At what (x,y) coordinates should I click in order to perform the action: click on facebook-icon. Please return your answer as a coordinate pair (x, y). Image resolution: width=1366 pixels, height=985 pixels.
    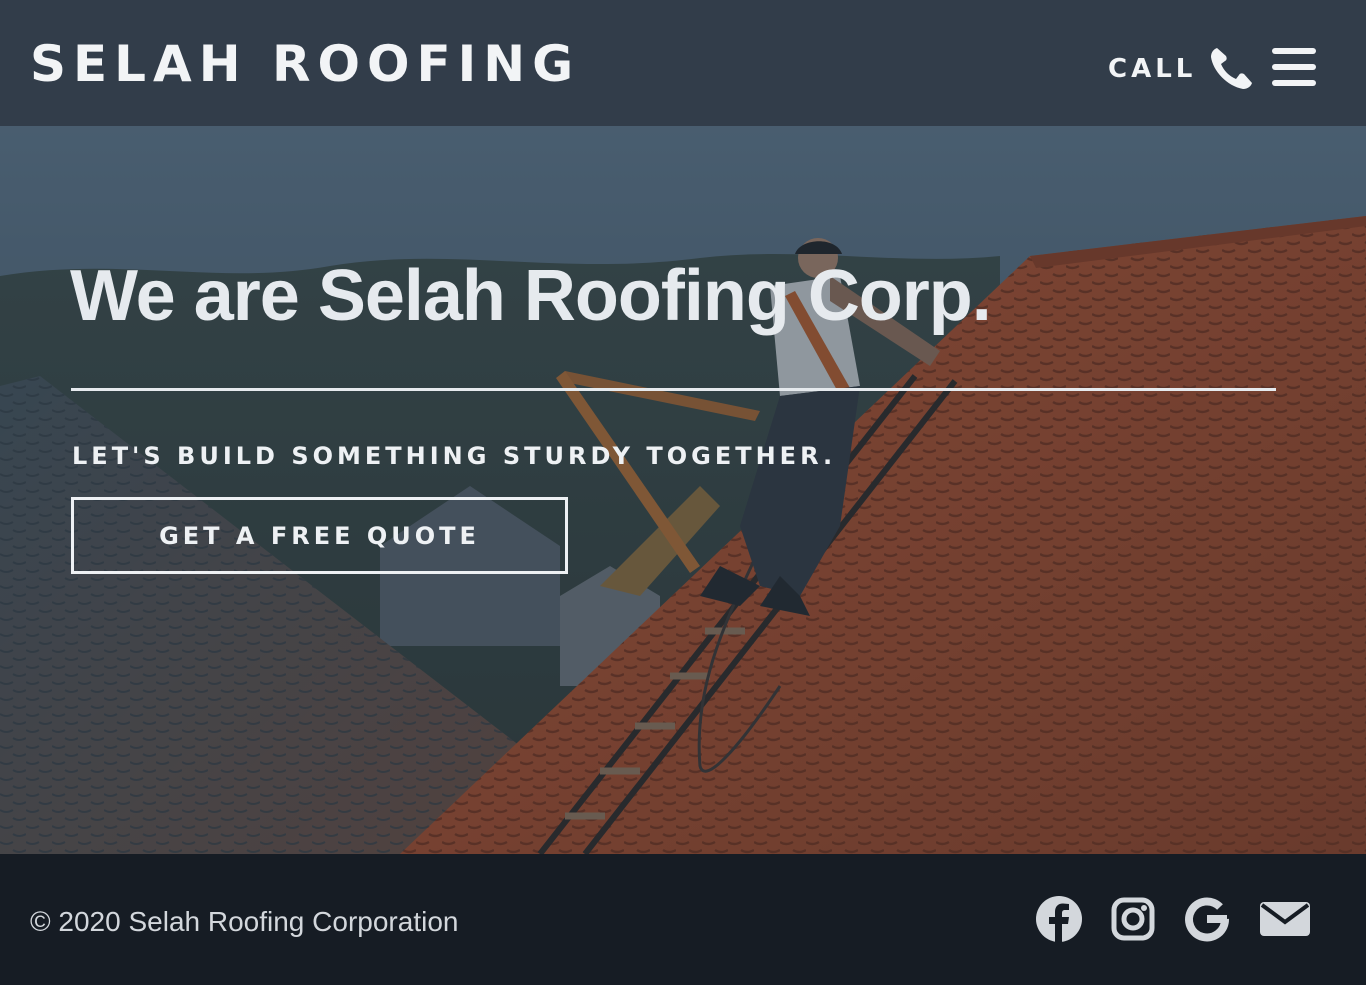
    Looking at the image, I should click on (1059, 919).